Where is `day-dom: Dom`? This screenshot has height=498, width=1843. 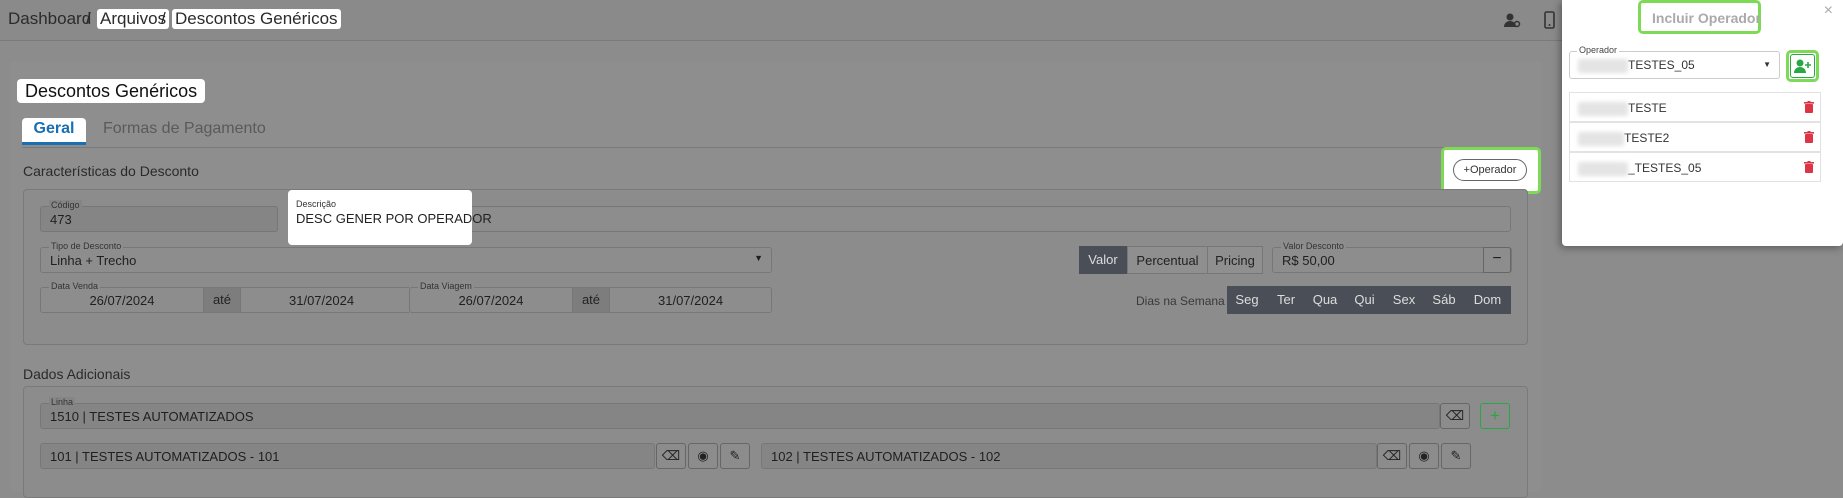 day-dom: Dom is located at coordinates (1487, 300).